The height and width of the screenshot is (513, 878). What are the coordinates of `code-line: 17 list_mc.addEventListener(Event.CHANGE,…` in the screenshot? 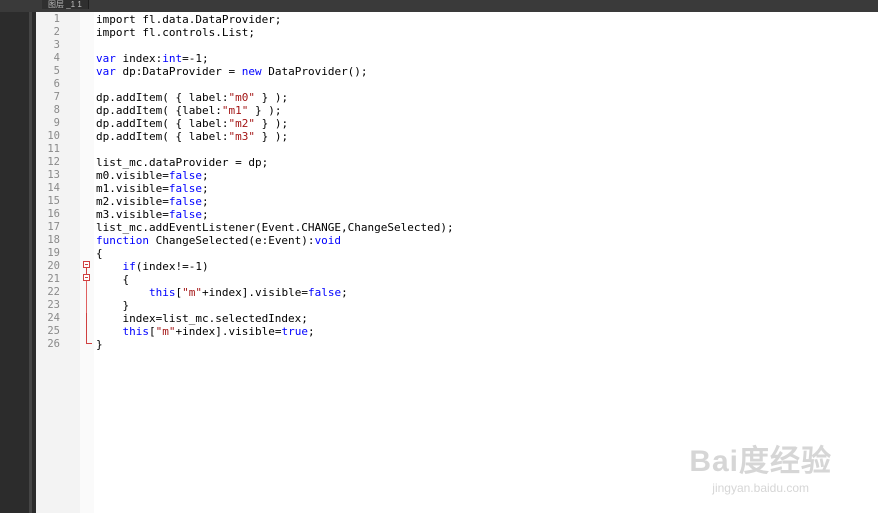 It's located at (457, 227).